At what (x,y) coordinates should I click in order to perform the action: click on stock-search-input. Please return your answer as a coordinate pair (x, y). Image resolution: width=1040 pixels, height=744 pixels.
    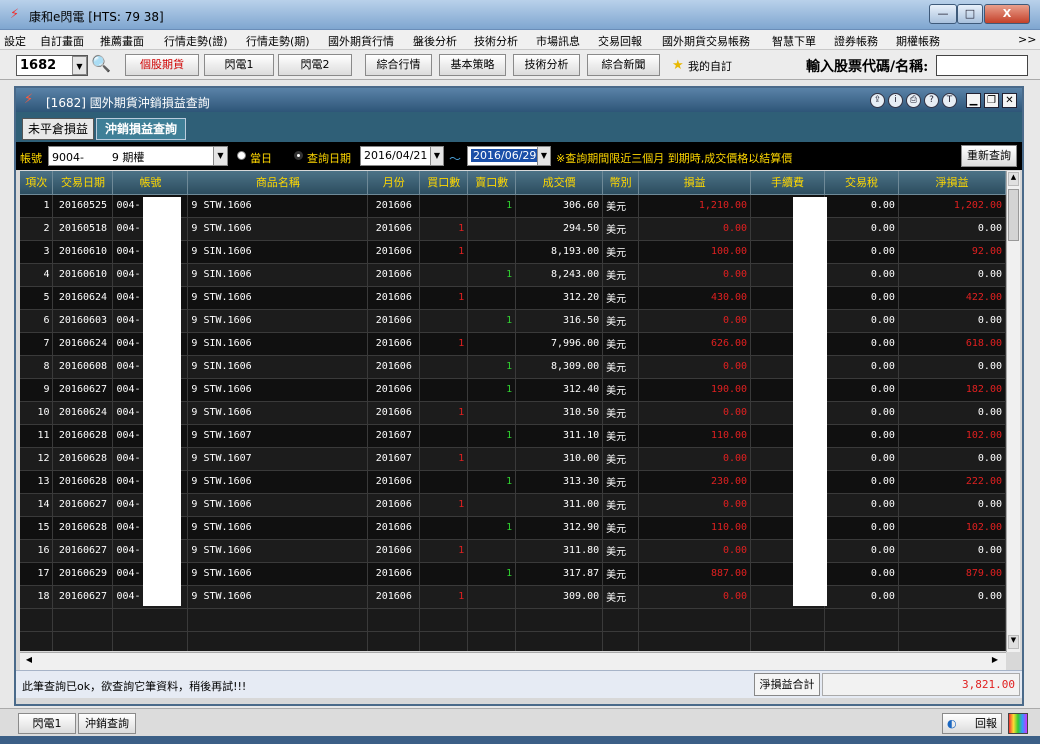
    Looking at the image, I should click on (982, 65).